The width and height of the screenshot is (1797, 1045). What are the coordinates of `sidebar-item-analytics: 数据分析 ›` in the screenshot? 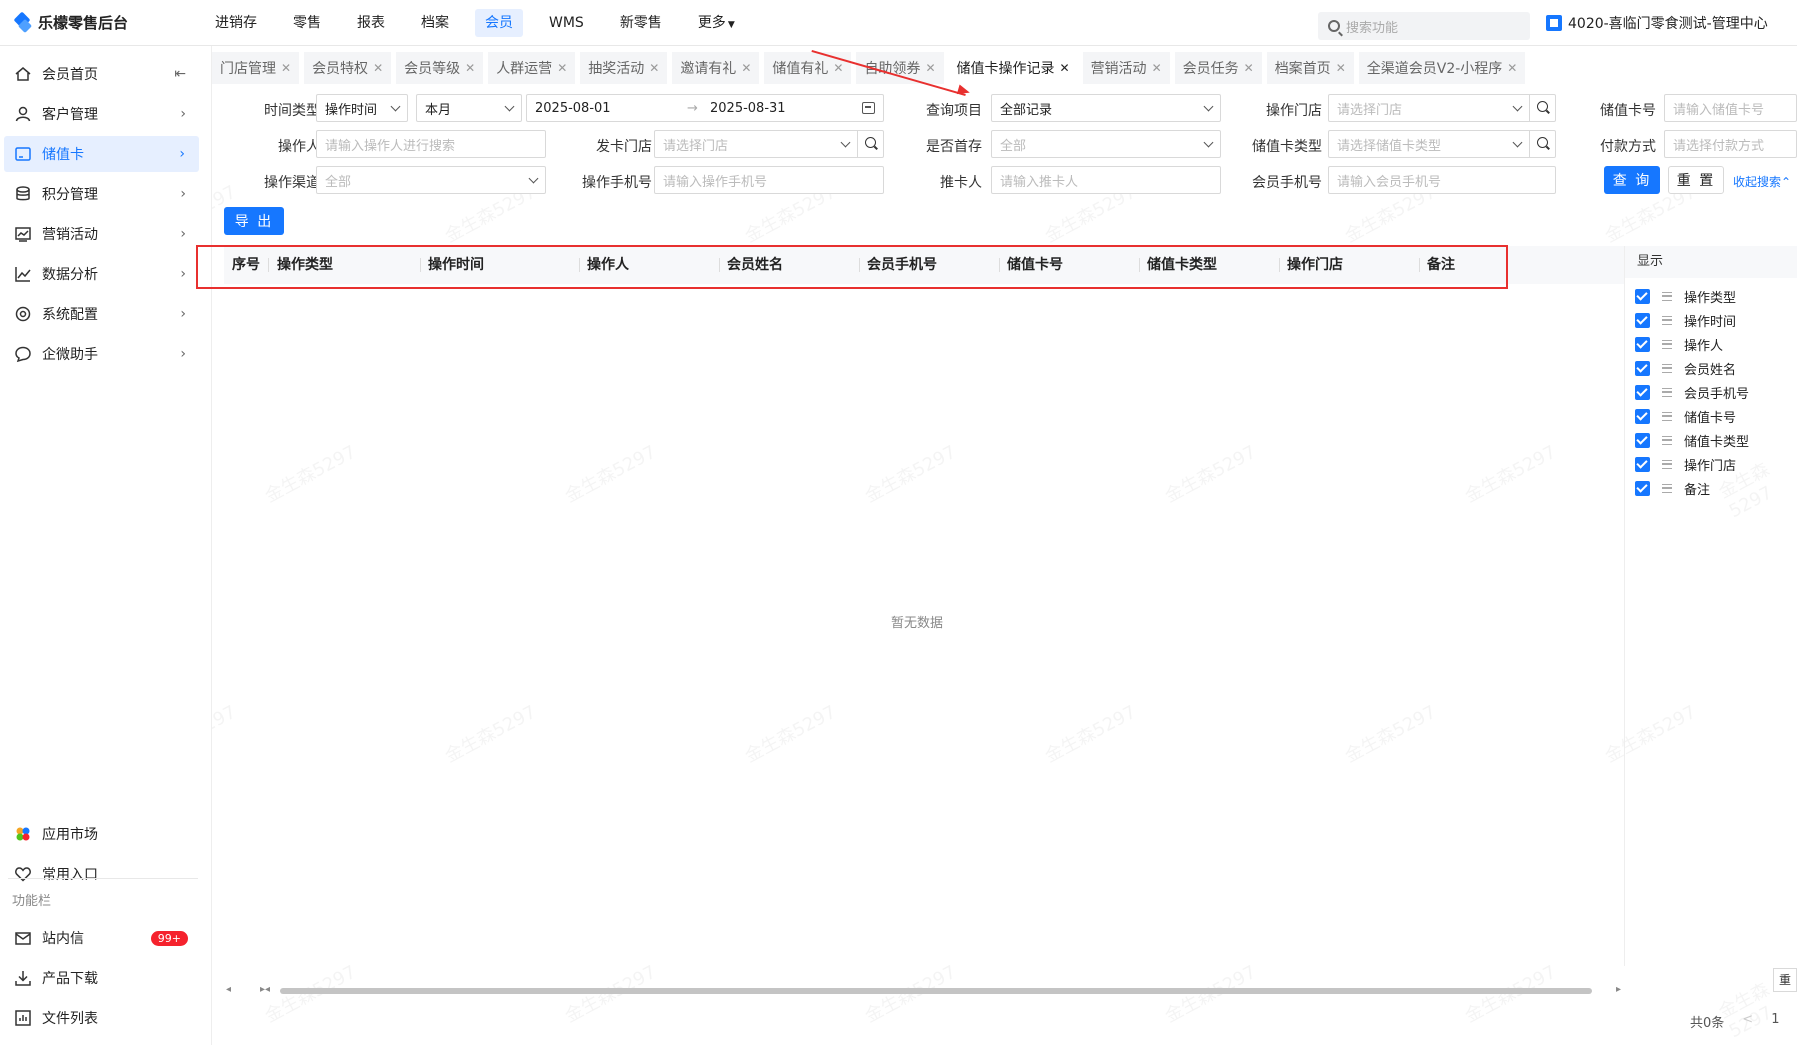 It's located at (100, 274).